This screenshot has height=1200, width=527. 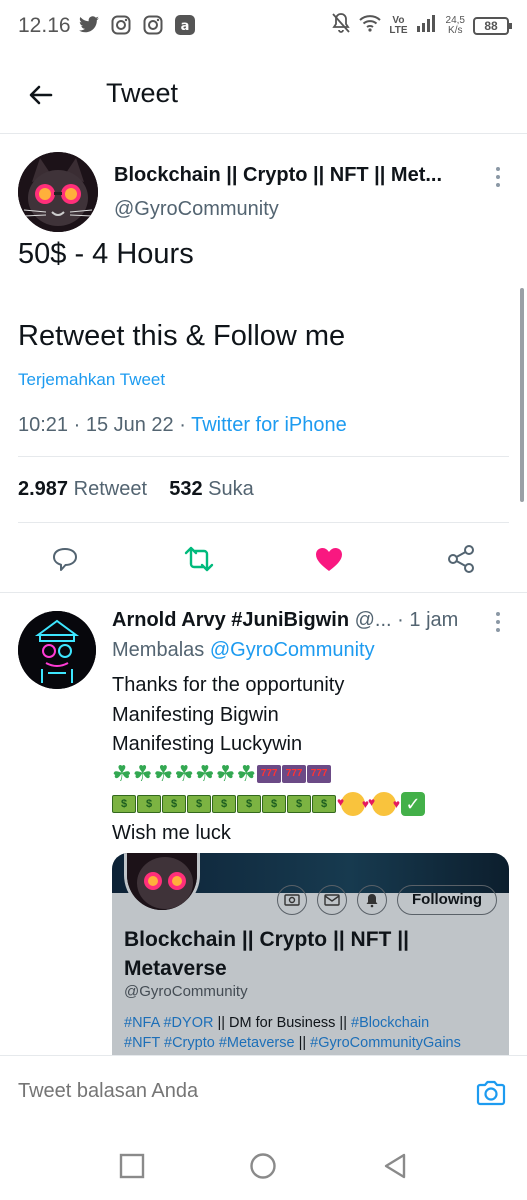 What do you see at coordinates (207, 744) in the screenshot?
I see `reply-text-line: Manifesting Luckywin` at bounding box center [207, 744].